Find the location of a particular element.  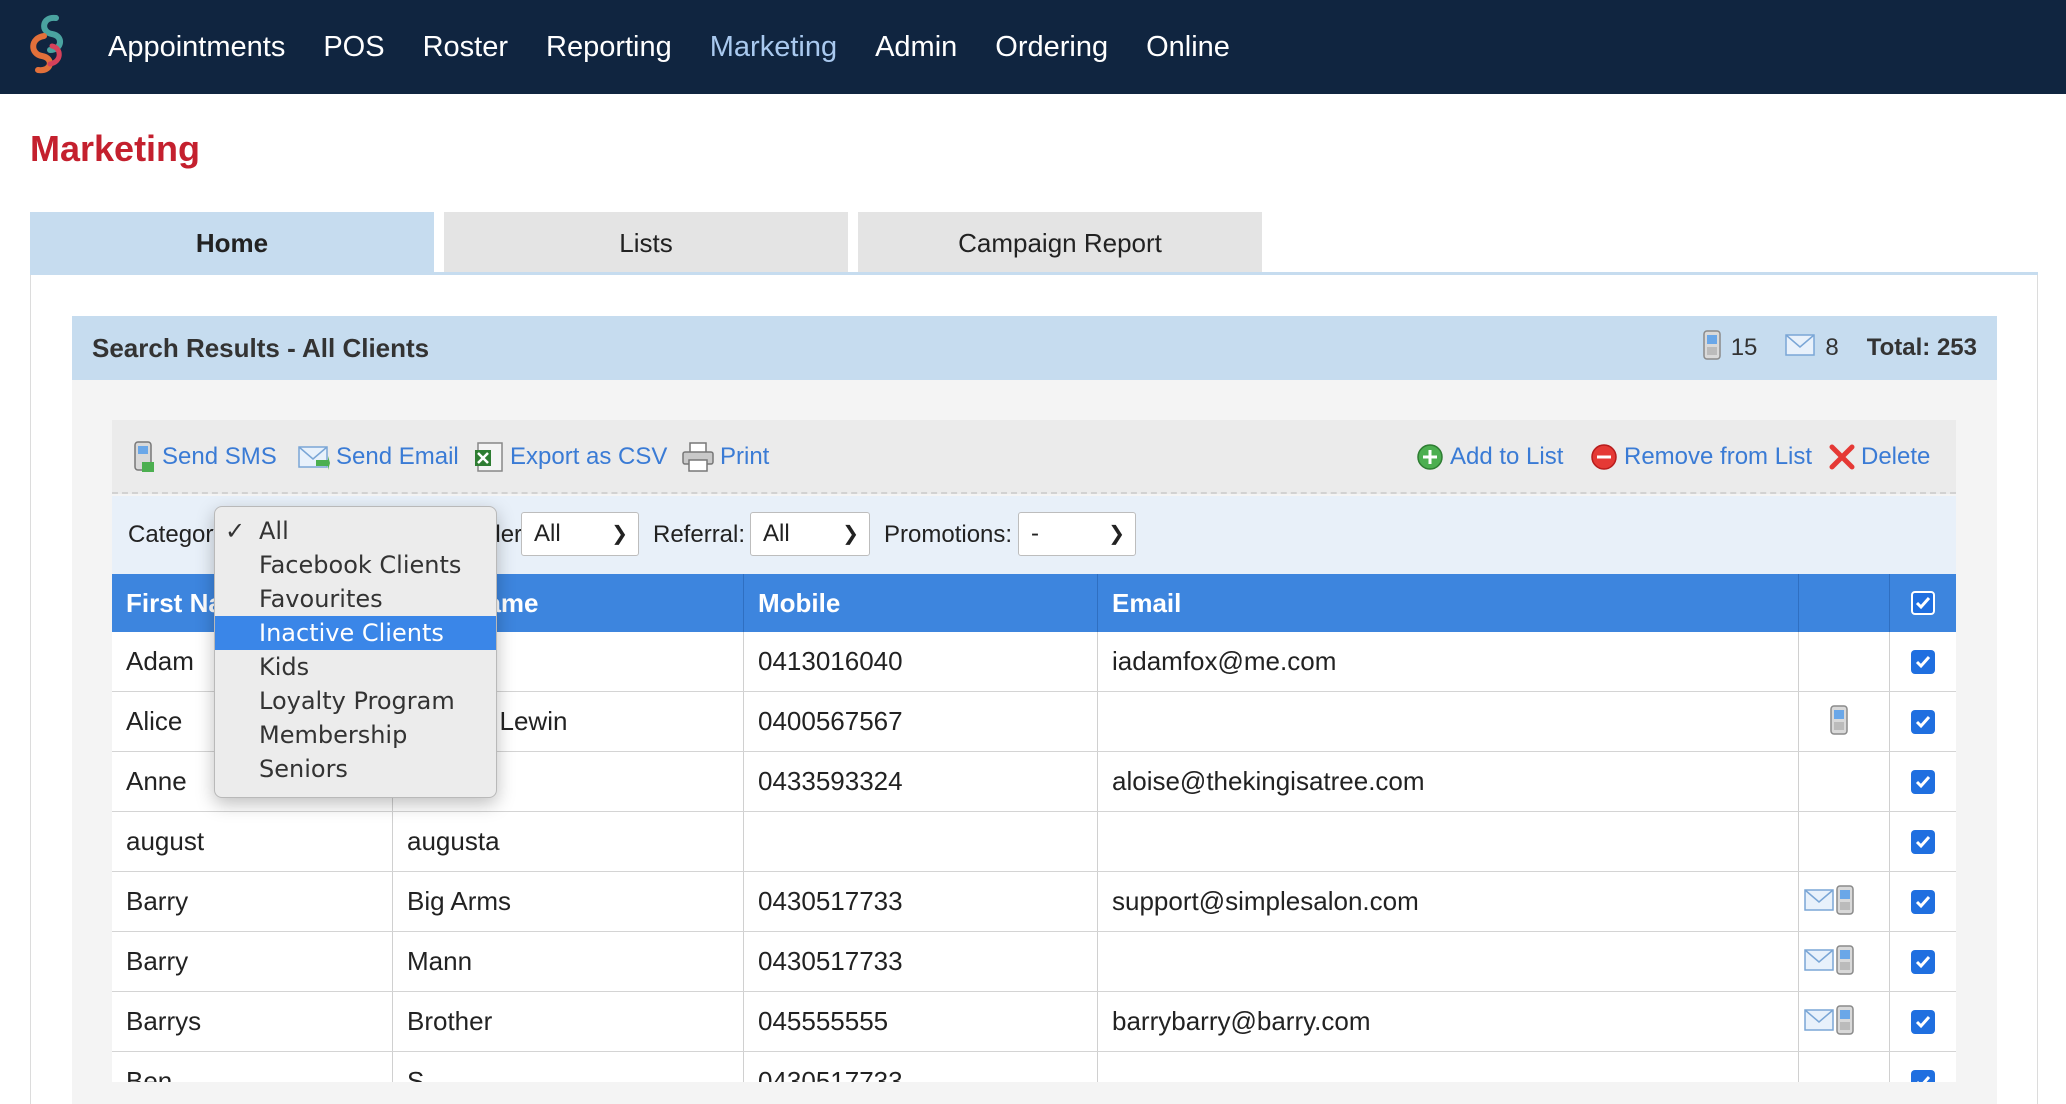

email-cell: support@simplesalon.com is located at coordinates (1265, 901).